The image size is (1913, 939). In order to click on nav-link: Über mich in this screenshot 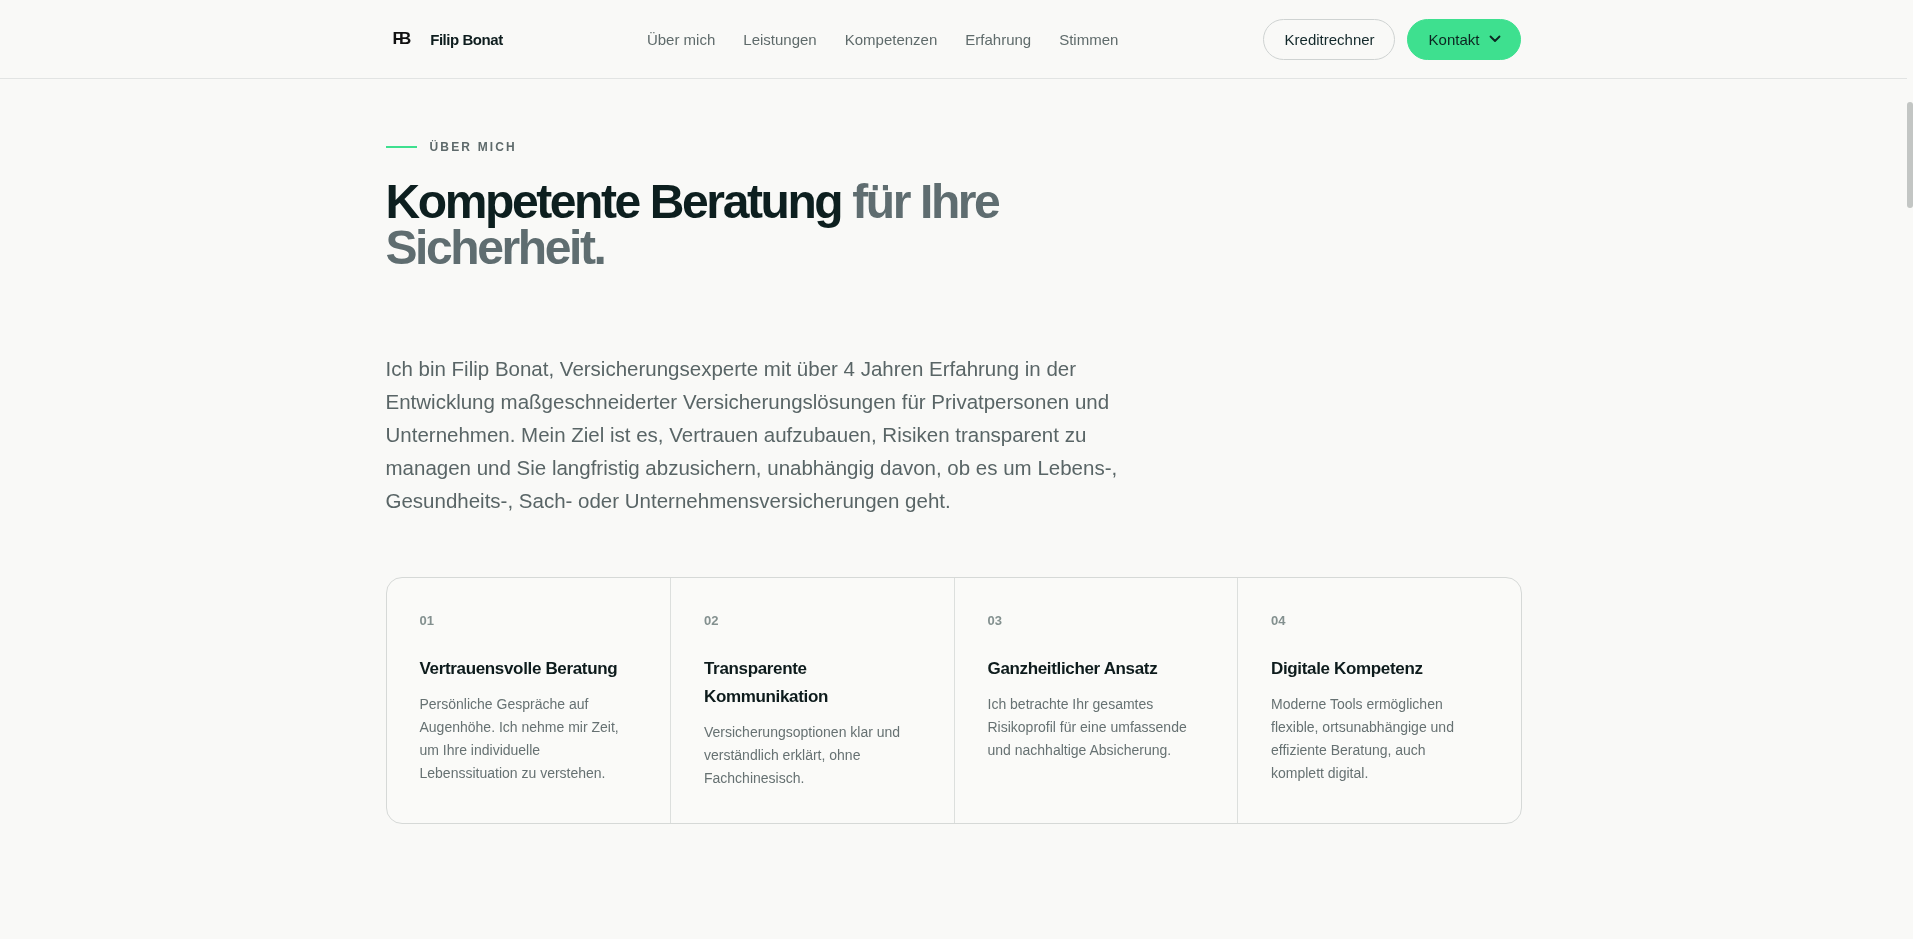, I will do `click(681, 39)`.